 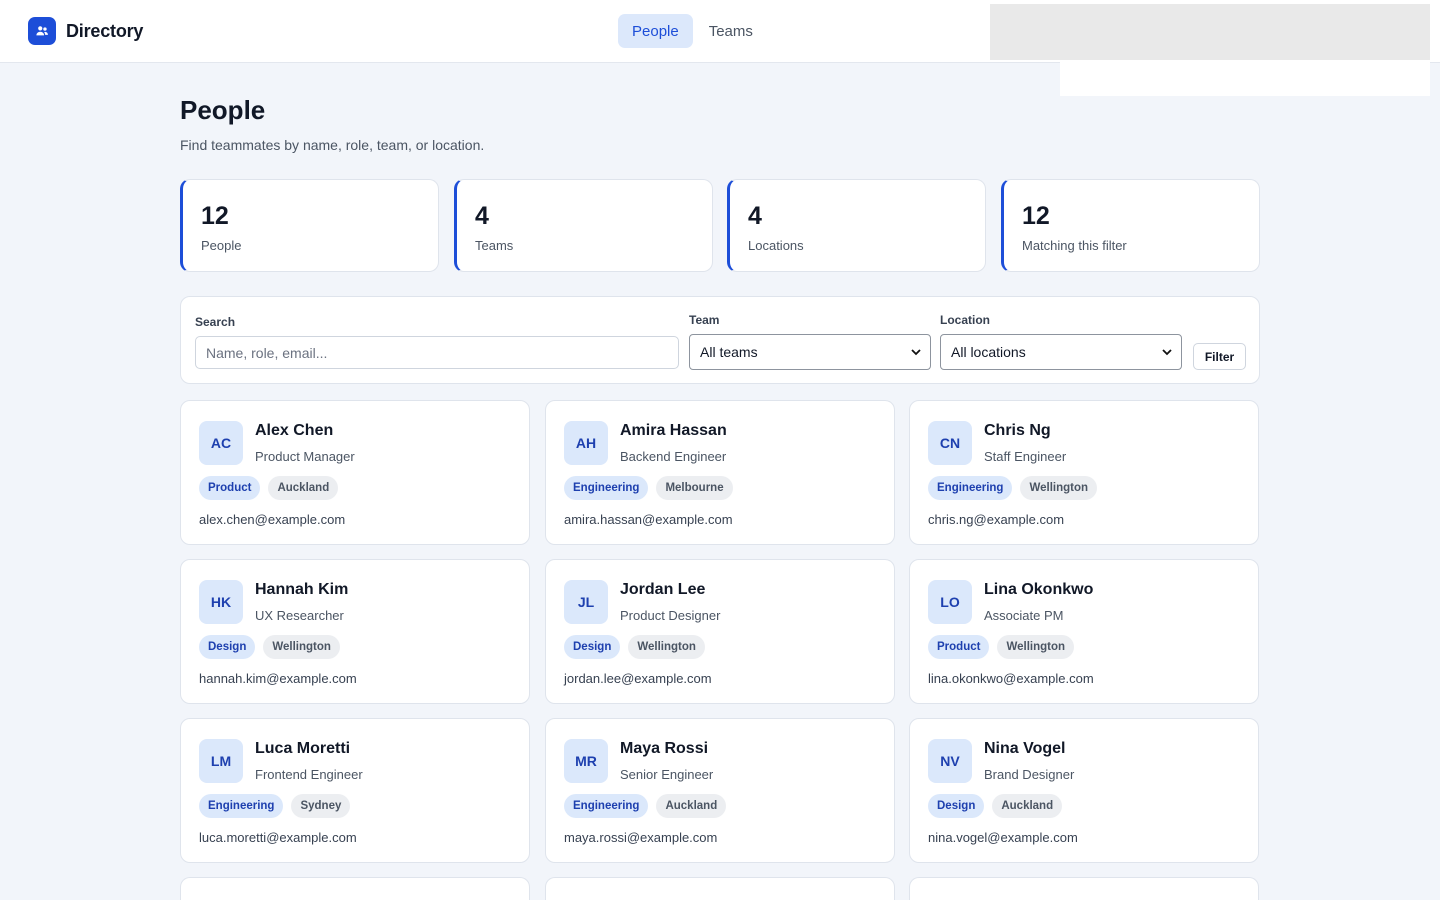 I want to click on stat-card-teams: 4 Teams, so click(x=583, y=225).